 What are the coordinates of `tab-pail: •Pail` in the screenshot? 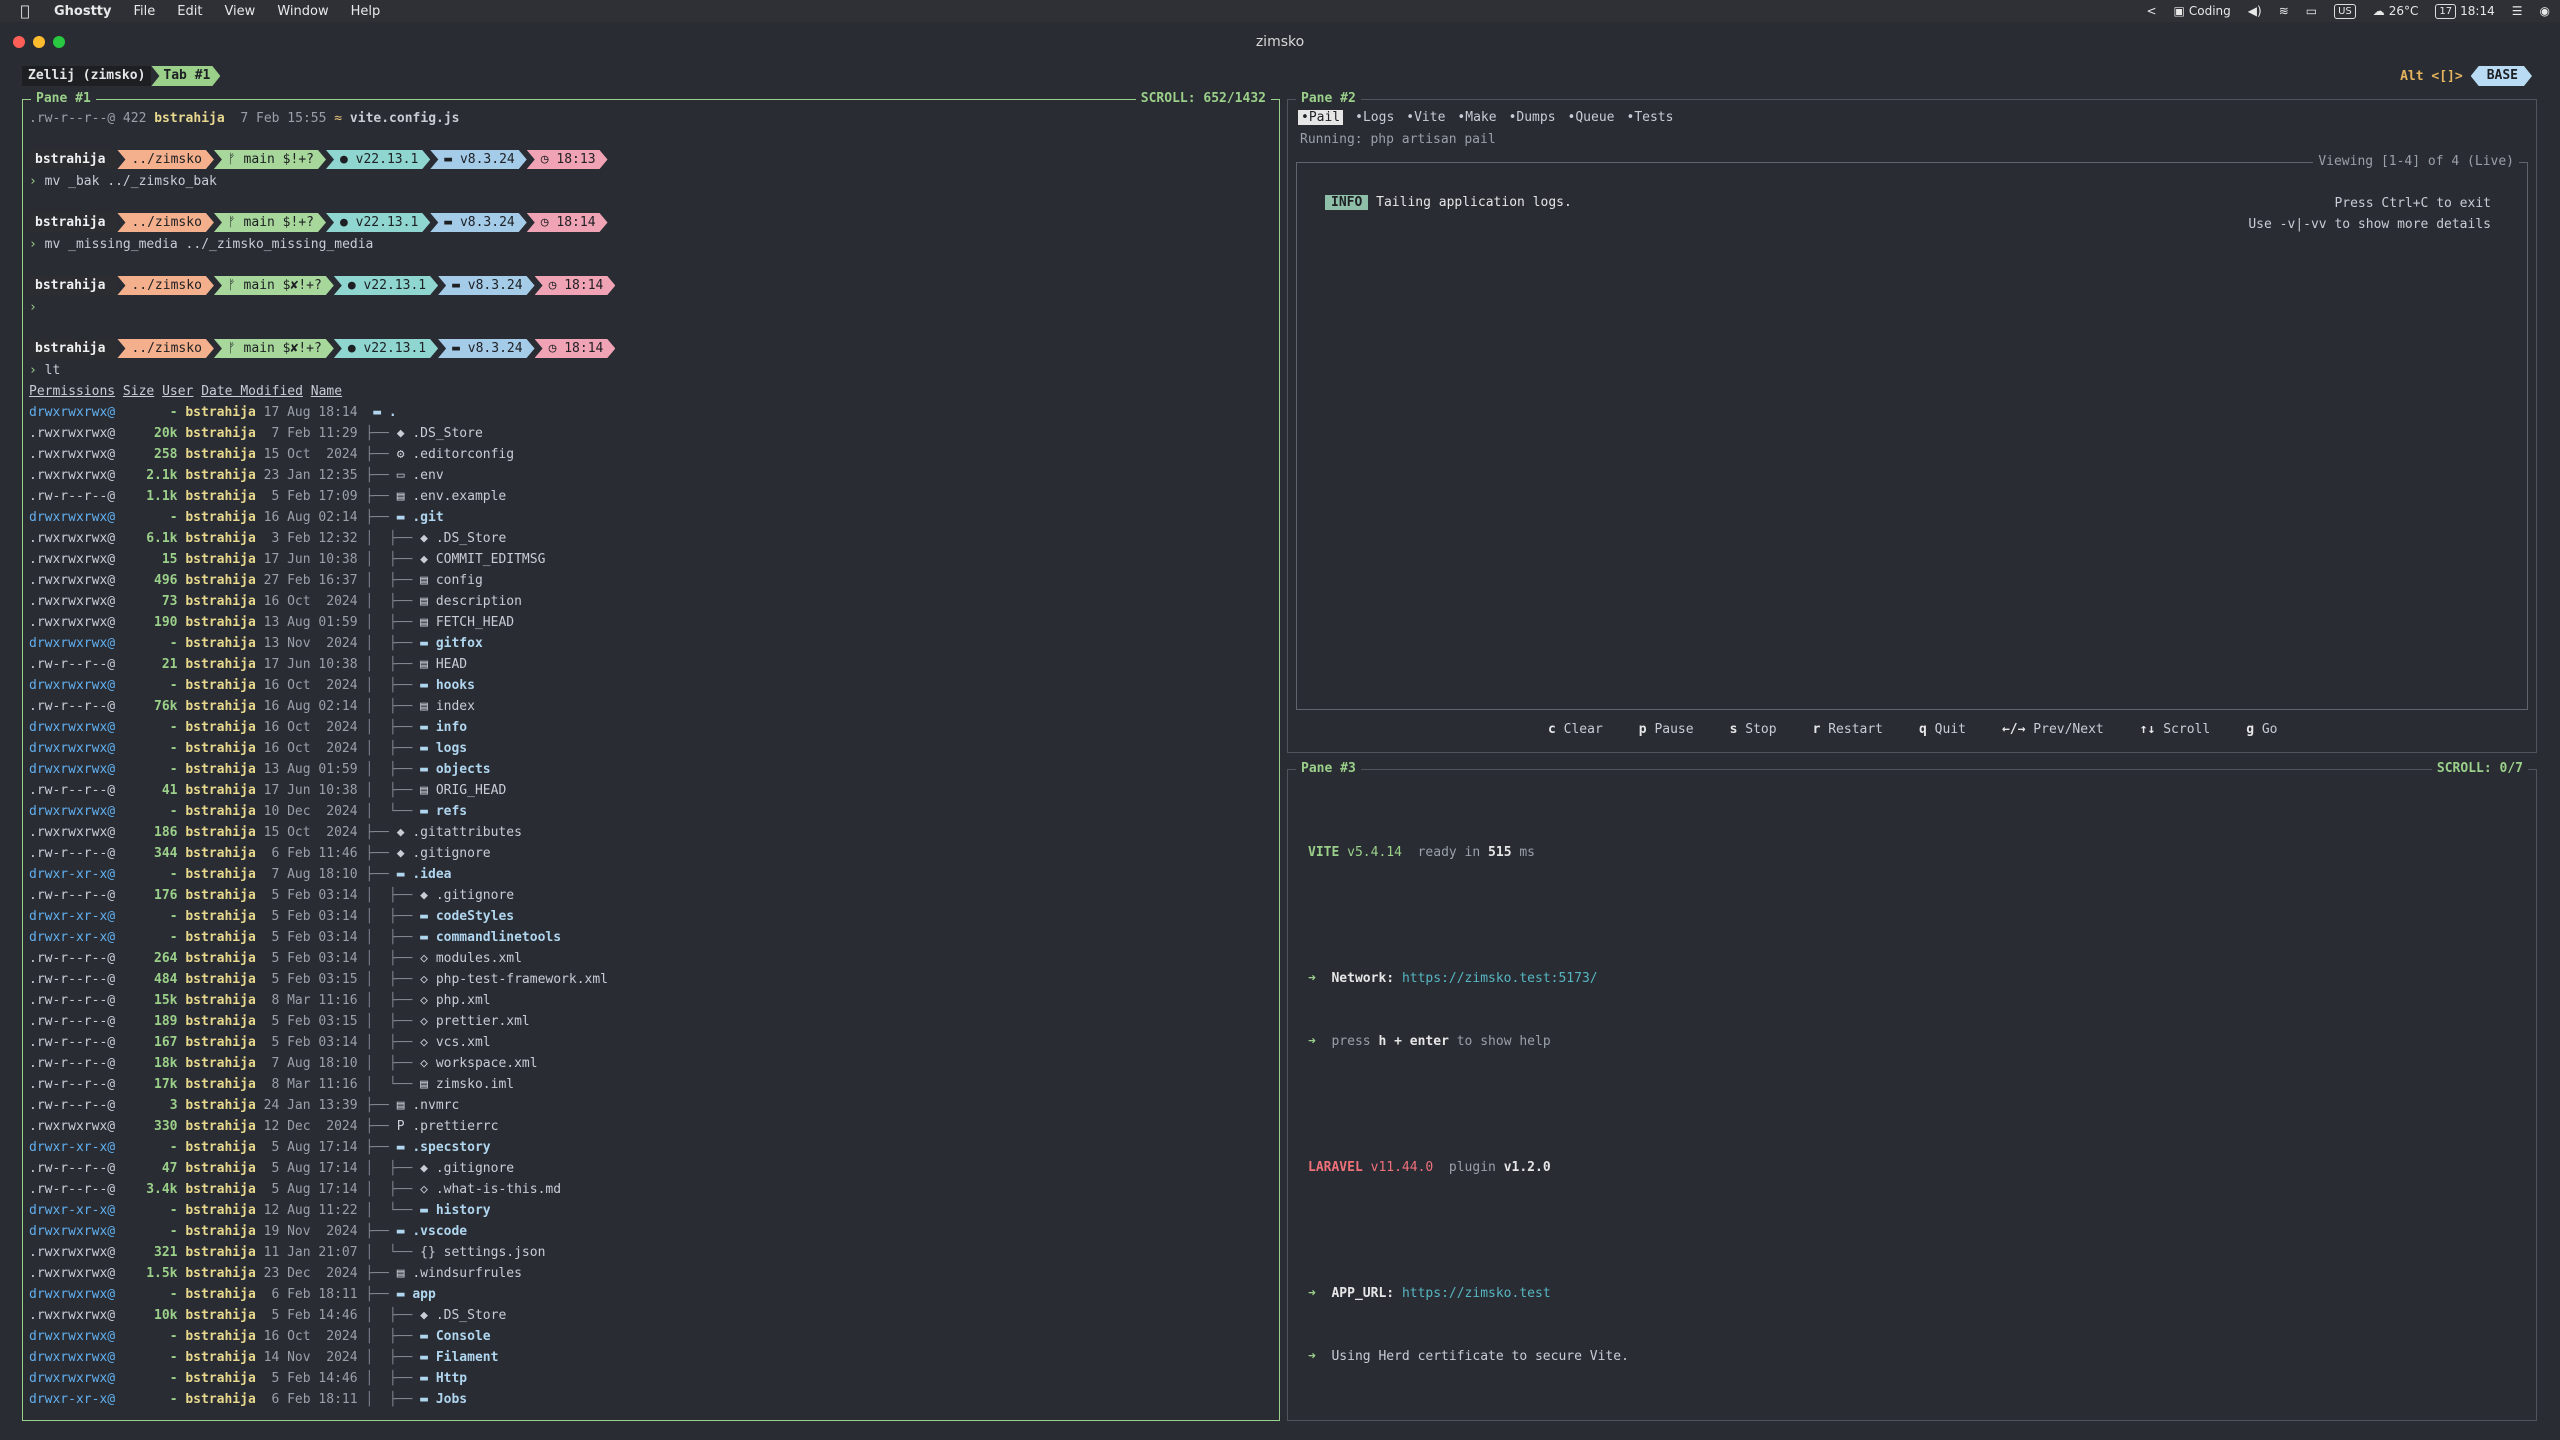 It's located at (1321, 117).